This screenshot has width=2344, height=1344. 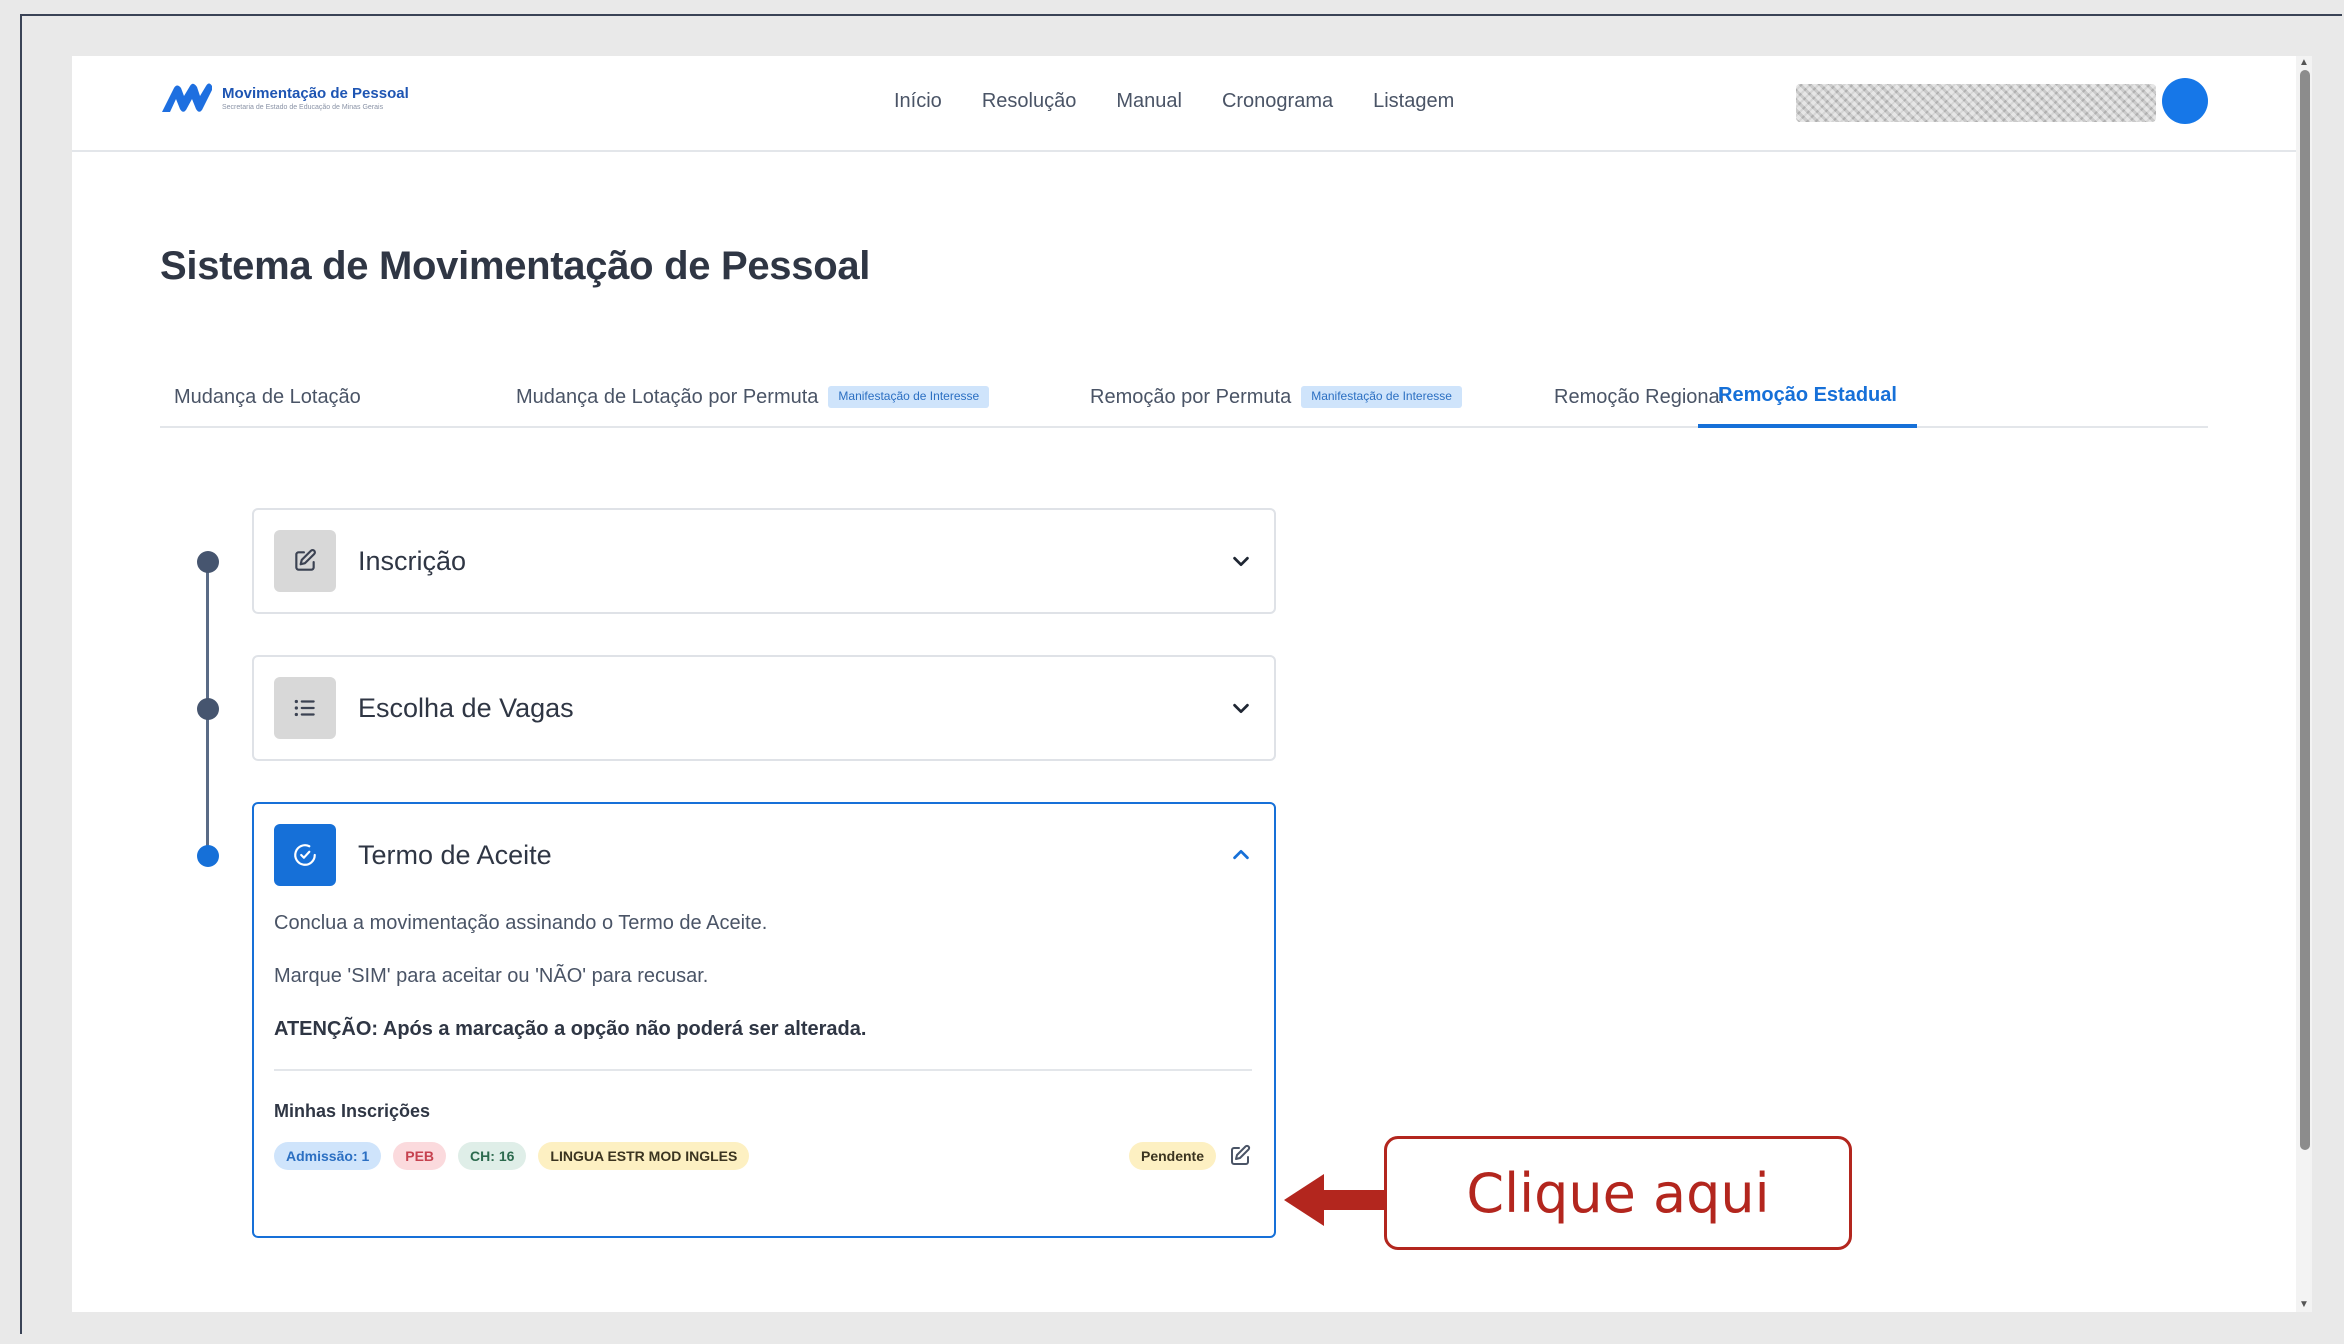 I want to click on step-title: Termo de Aceite, so click(x=455, y=855).